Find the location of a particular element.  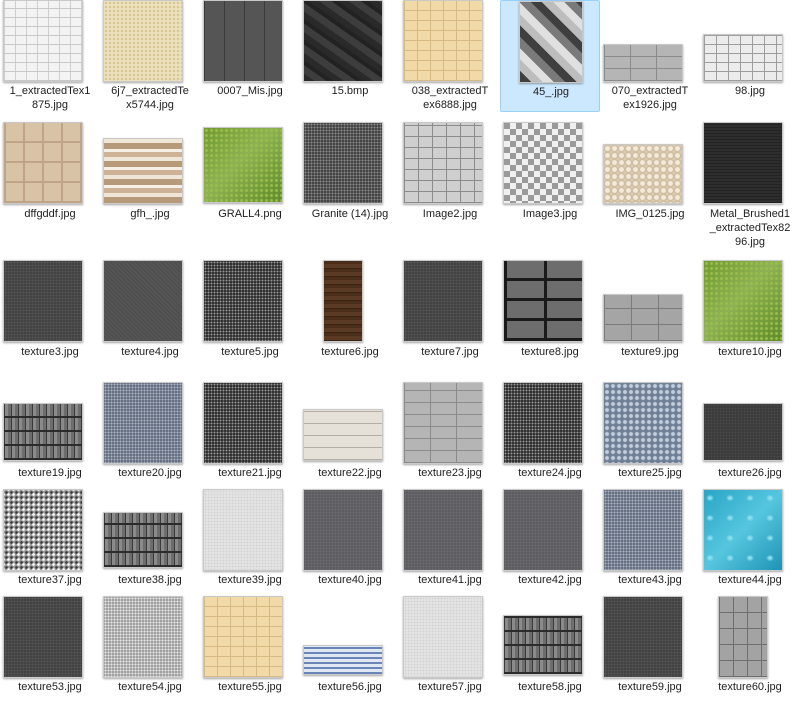

brushed-metal-texture is located at coordinates (743, 163).